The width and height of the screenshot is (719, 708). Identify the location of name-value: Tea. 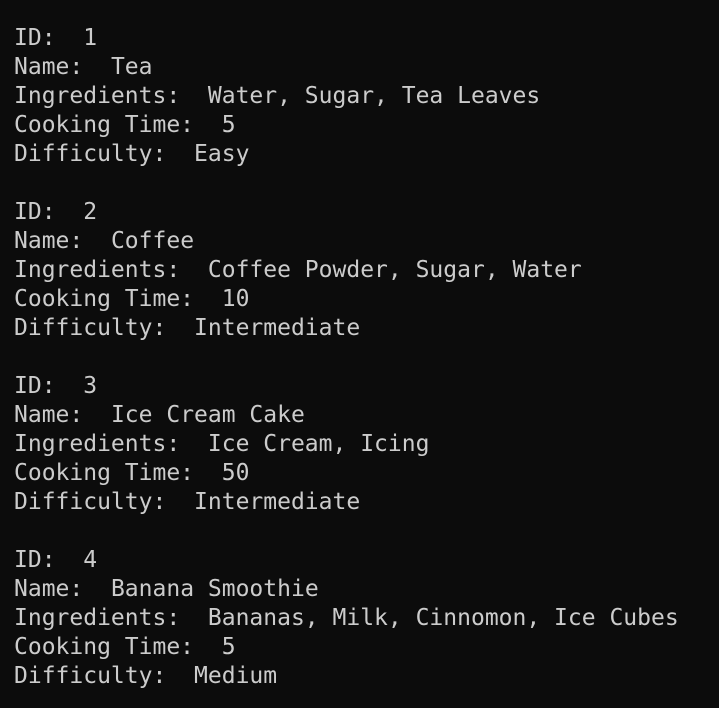
(131, 67).